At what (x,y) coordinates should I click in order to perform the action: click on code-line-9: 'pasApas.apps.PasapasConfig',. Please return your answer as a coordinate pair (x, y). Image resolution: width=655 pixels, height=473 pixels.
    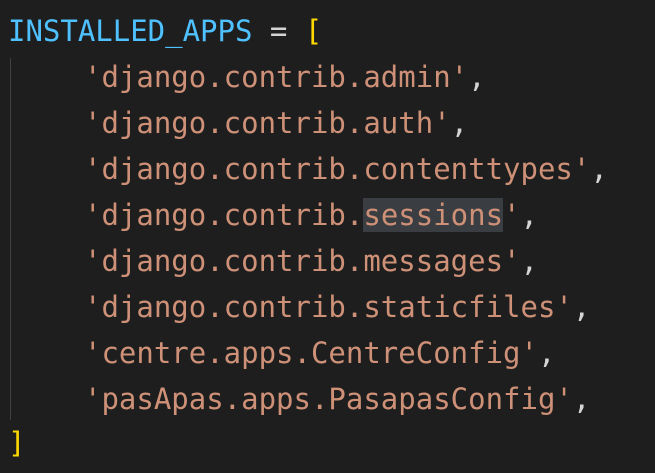
    Looking at the image, I should click on (337, 399).